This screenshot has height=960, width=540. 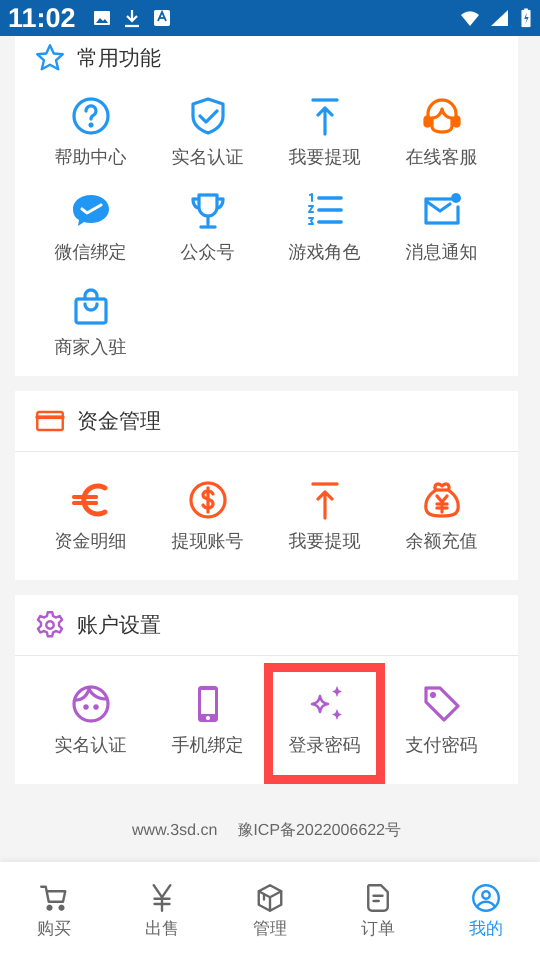 I want to click on help-icon, so click(x=90, y=116).